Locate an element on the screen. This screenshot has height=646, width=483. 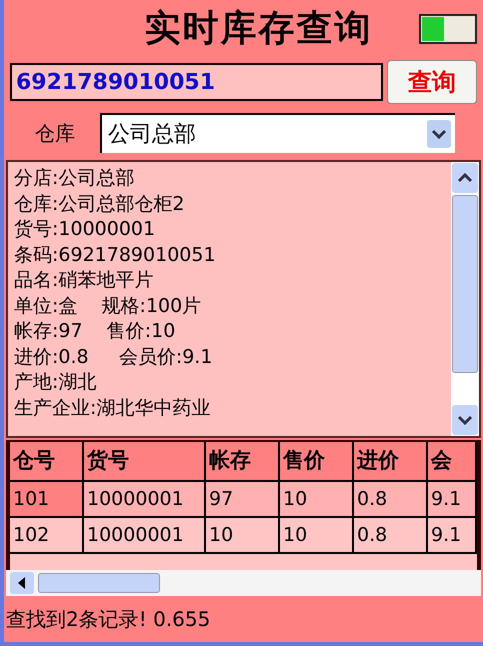
barcode-input-field: 6921789010051 is located at coordinates (196, 82).